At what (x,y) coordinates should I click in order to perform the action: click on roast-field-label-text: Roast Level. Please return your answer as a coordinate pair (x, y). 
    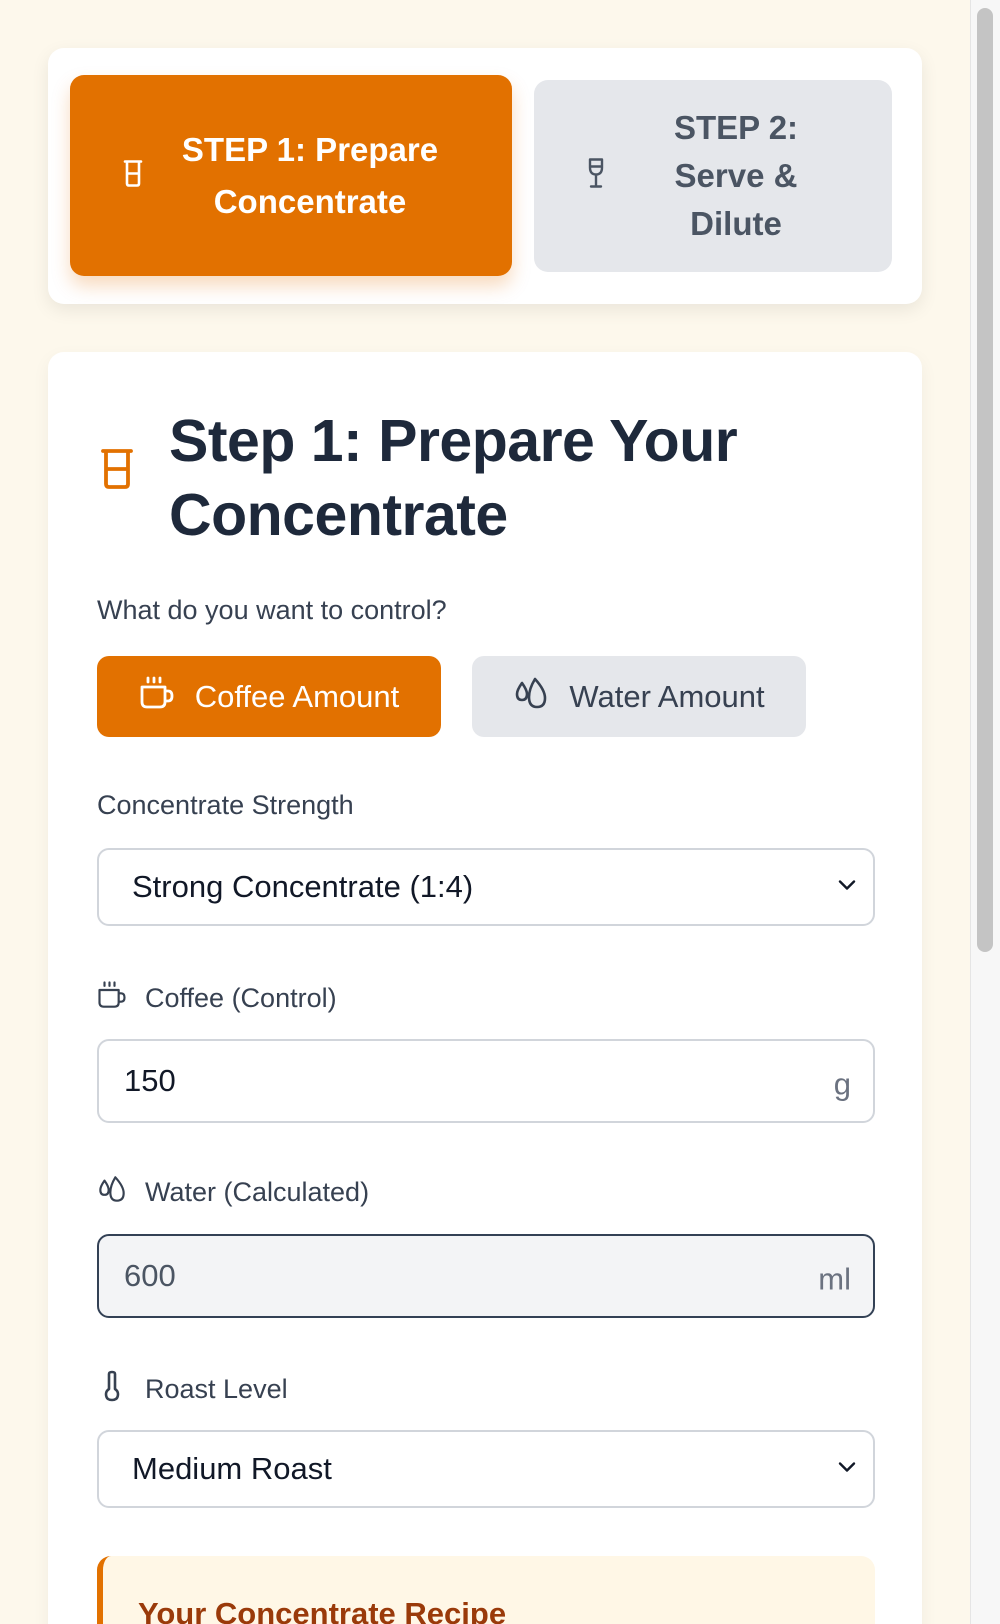
    Looking at the image, I should click on (216, 1389).